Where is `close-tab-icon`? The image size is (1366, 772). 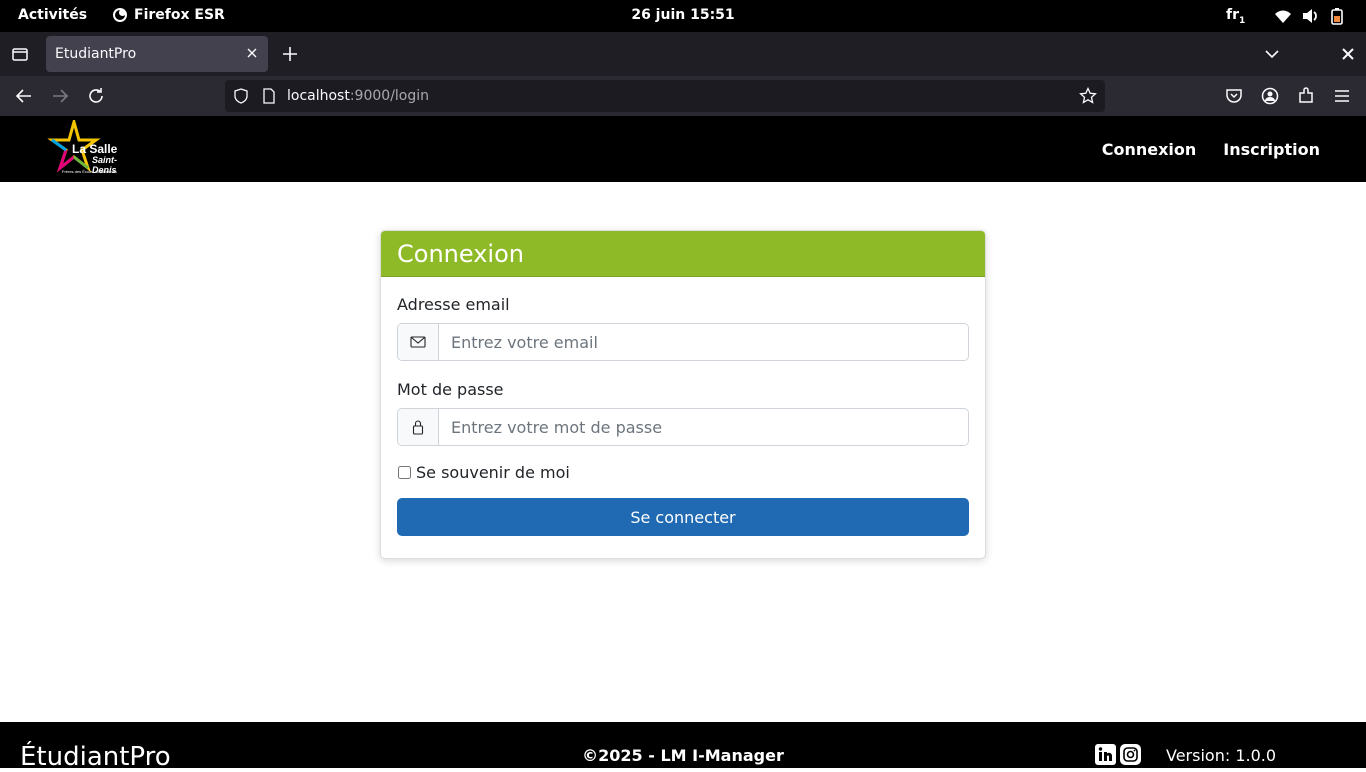 close-tab-icon is located at coordinates (252, 53).